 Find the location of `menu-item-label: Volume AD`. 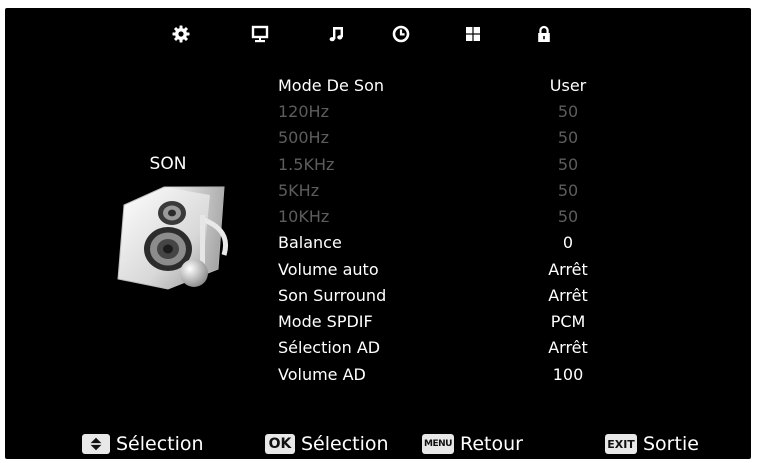

menu-item-label: Volume AD is located at coordinates (322, 374).